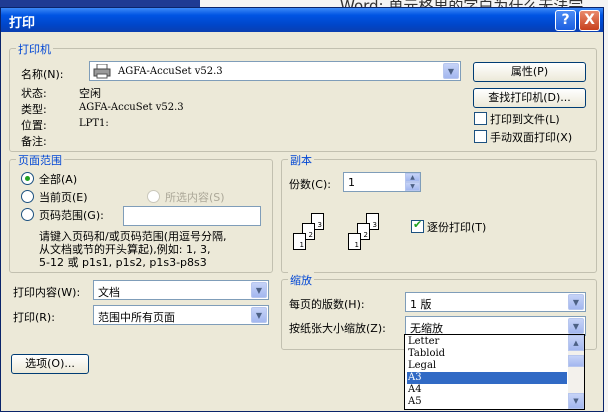 This screenshot has height=412, width=608. What do you see at coordinates (310, 184) in the screenshot?
I see `copies-count-label: 份数(C):` at bounding box center [310, 184].